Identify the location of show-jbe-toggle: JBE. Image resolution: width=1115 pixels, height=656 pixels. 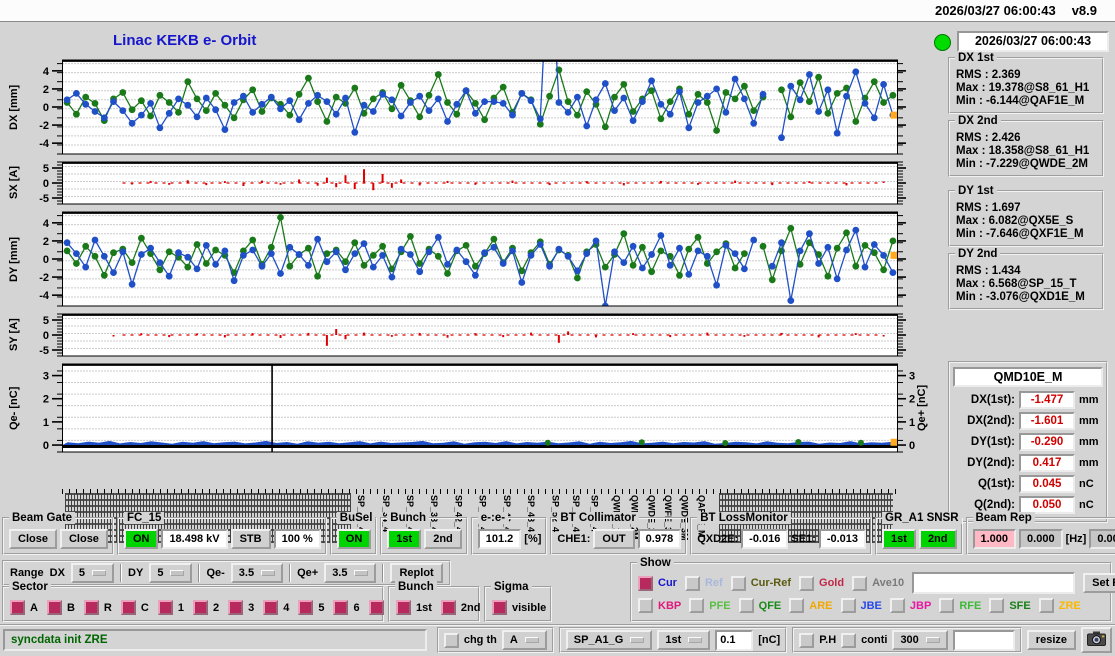
(861, 605).